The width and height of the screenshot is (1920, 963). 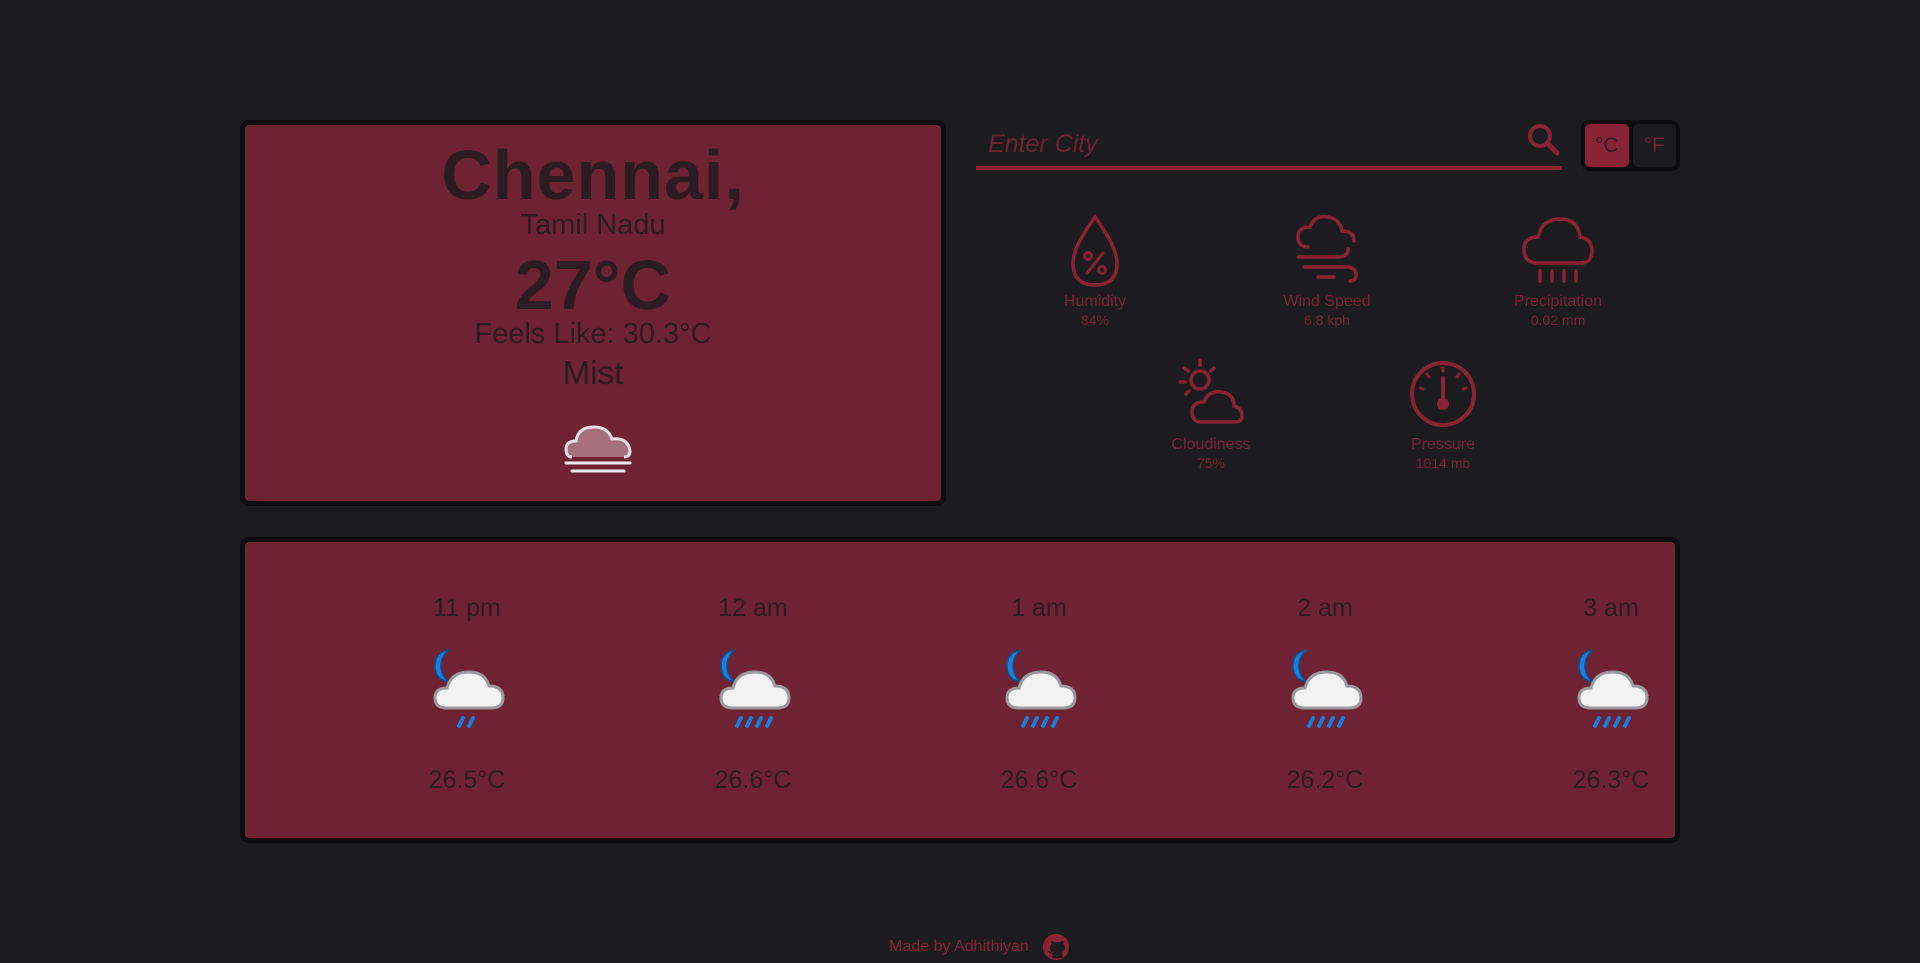 I want to click on stat-precipitation: Precipitation 0.02 mm, so click(x=1558, y=270).